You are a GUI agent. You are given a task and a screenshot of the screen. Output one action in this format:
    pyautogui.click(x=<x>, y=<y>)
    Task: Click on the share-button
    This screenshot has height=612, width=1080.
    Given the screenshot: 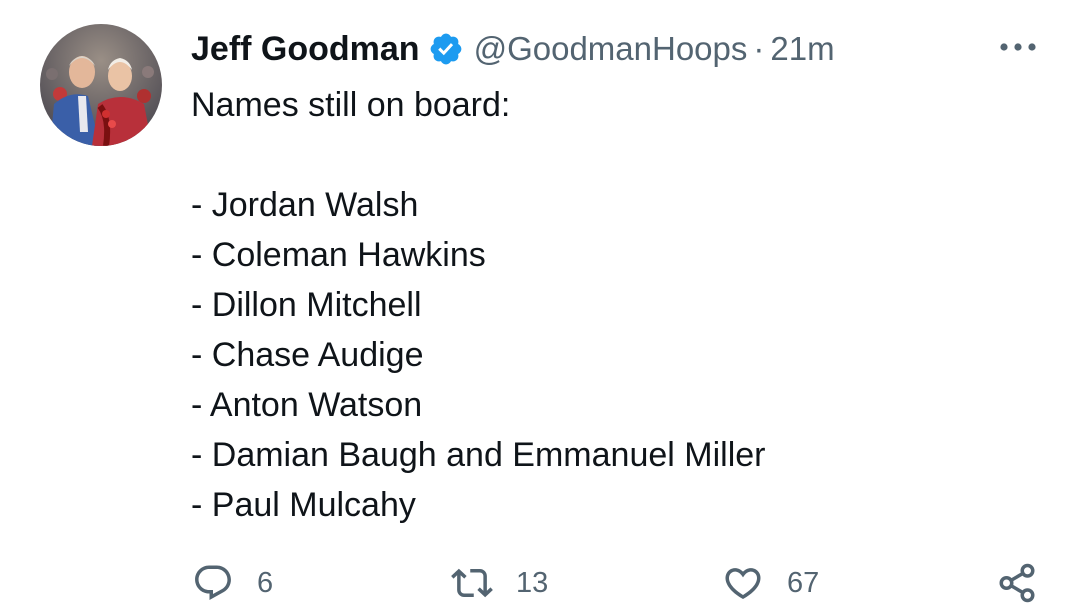 What is the action you would take?
    pyautogui.click(x=1017, y=583)
    